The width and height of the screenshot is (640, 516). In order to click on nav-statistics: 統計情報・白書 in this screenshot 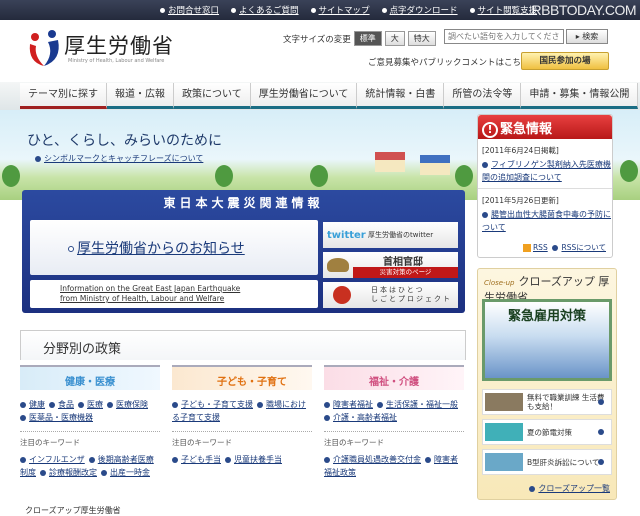, I will do `click(401, 96)`.